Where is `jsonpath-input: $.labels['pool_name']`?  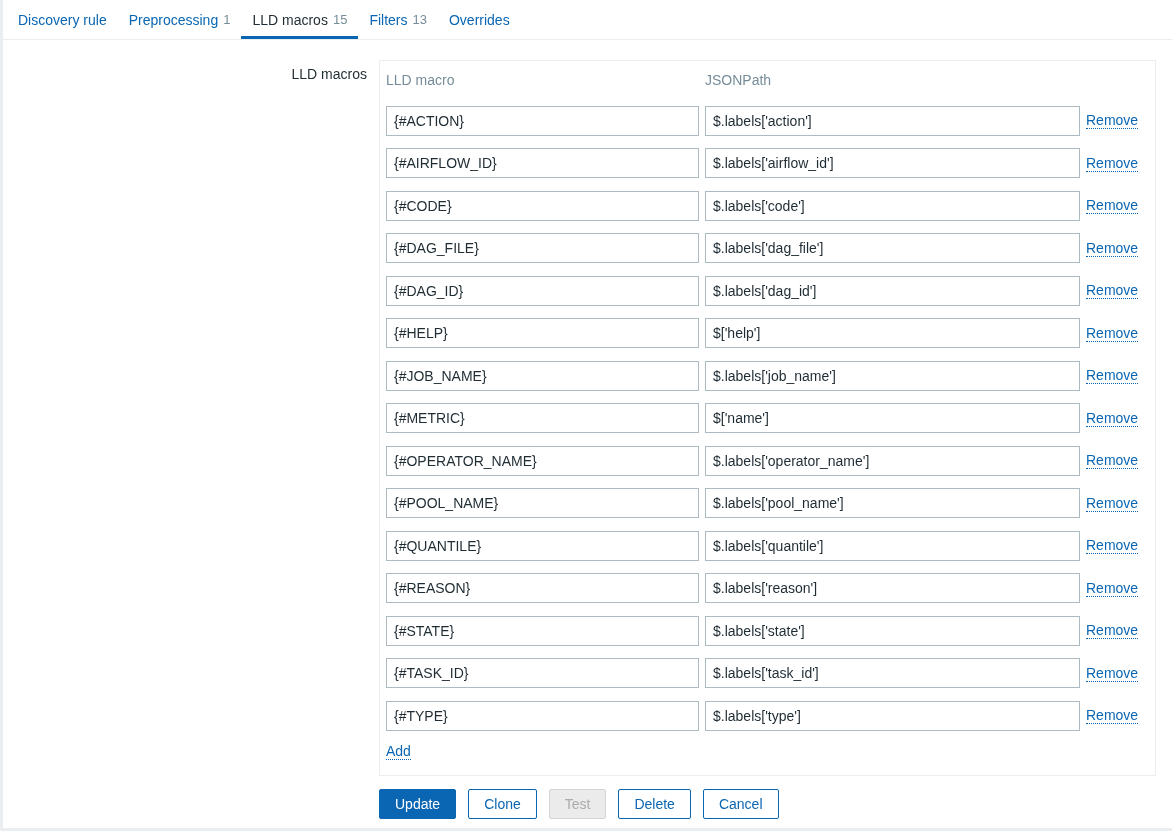 jsonpath-input: $.labels['pool_name'] is located at coordinates (892, 503).